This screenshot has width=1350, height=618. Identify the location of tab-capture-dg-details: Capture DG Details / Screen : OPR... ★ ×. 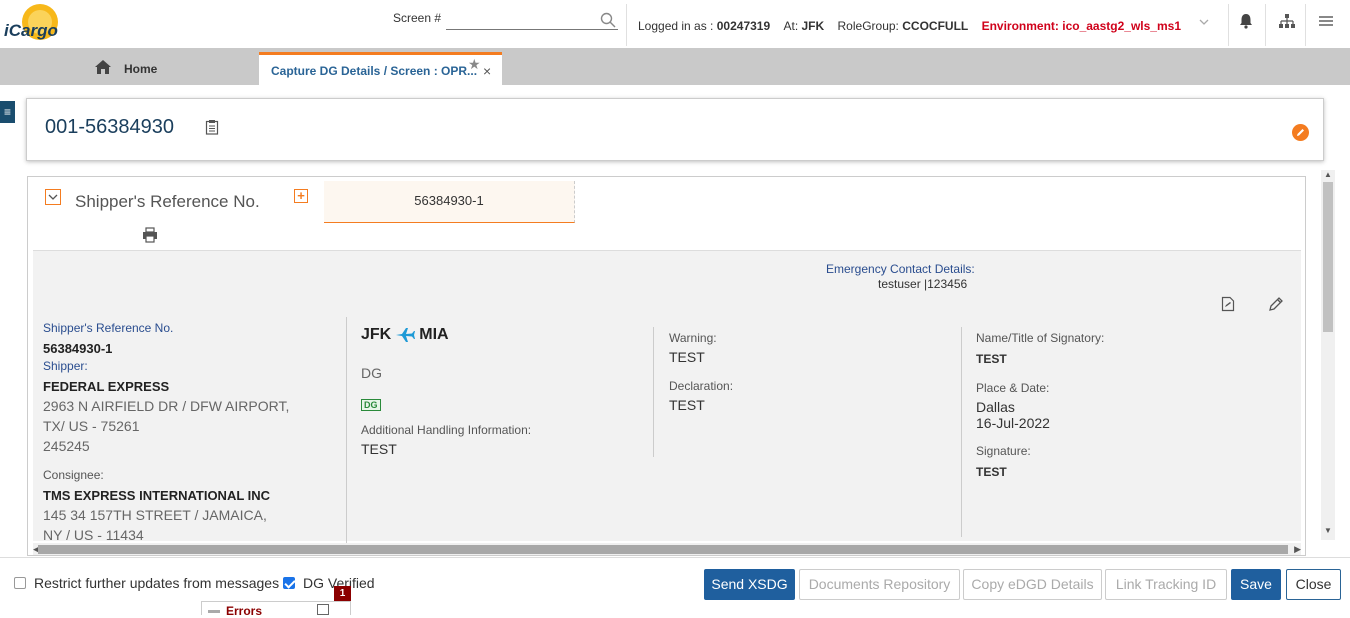
(380, 68).